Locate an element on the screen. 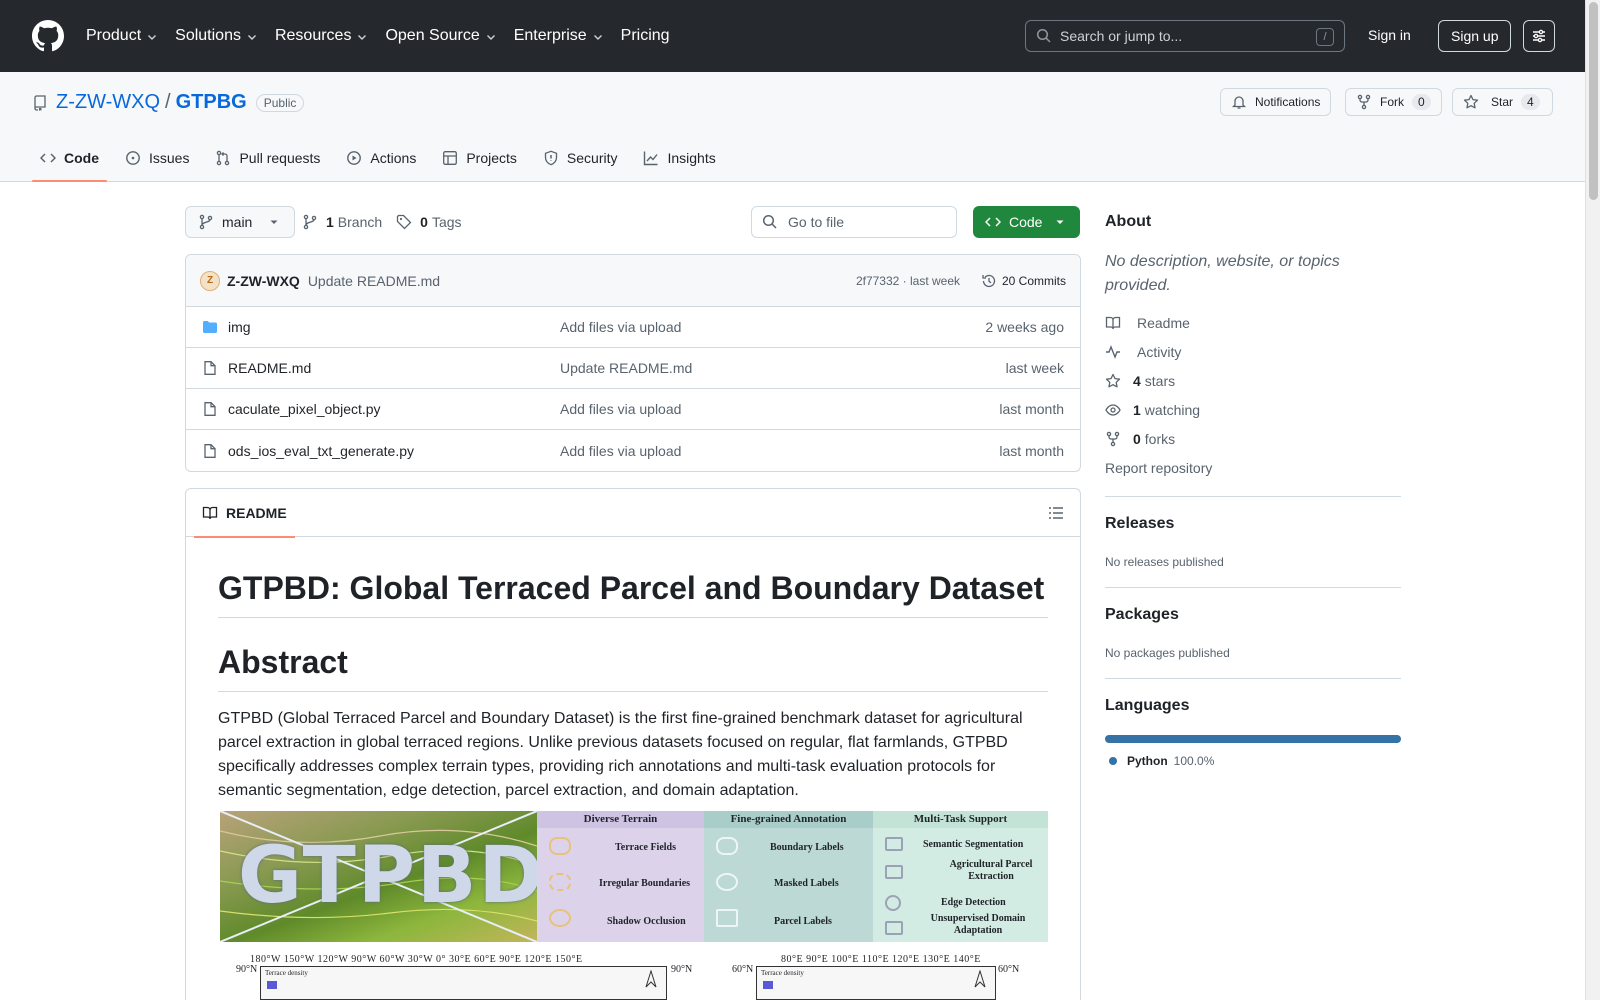 The image size is (1600, 1000). branches-link: 1 Branch is located at coordinates (342, 222).